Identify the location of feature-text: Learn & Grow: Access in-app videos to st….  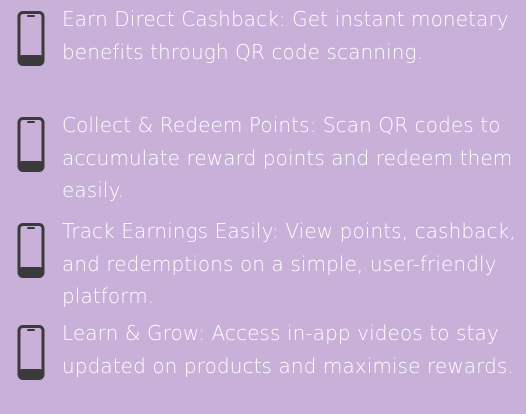
(288, 349).